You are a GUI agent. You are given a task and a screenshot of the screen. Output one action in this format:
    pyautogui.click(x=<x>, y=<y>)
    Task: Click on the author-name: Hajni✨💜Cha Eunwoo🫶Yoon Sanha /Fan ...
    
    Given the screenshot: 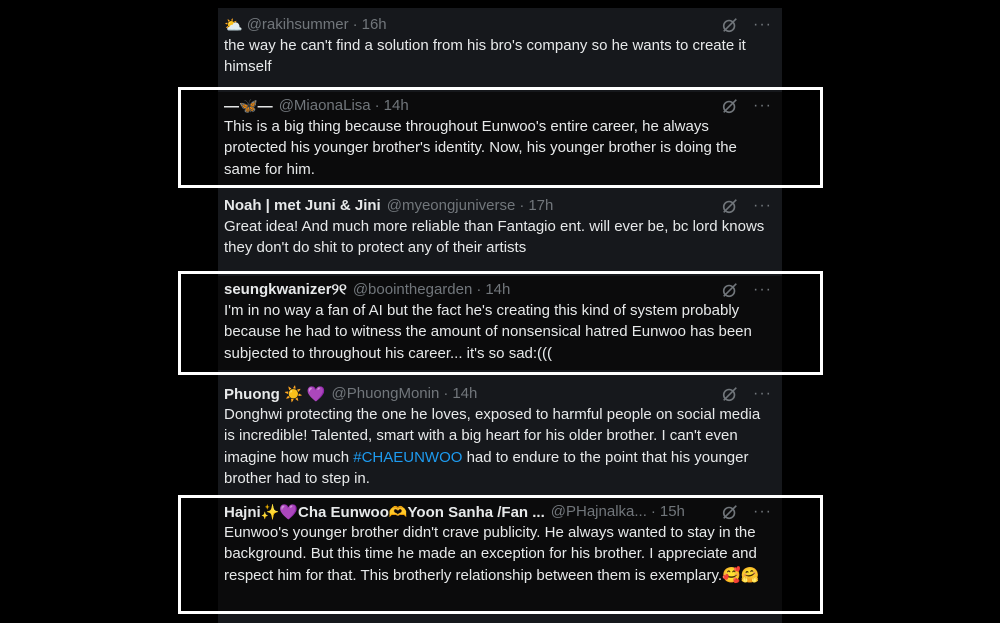 What is the action you would take?
    pyautogui.click(x=384, y=512)
    